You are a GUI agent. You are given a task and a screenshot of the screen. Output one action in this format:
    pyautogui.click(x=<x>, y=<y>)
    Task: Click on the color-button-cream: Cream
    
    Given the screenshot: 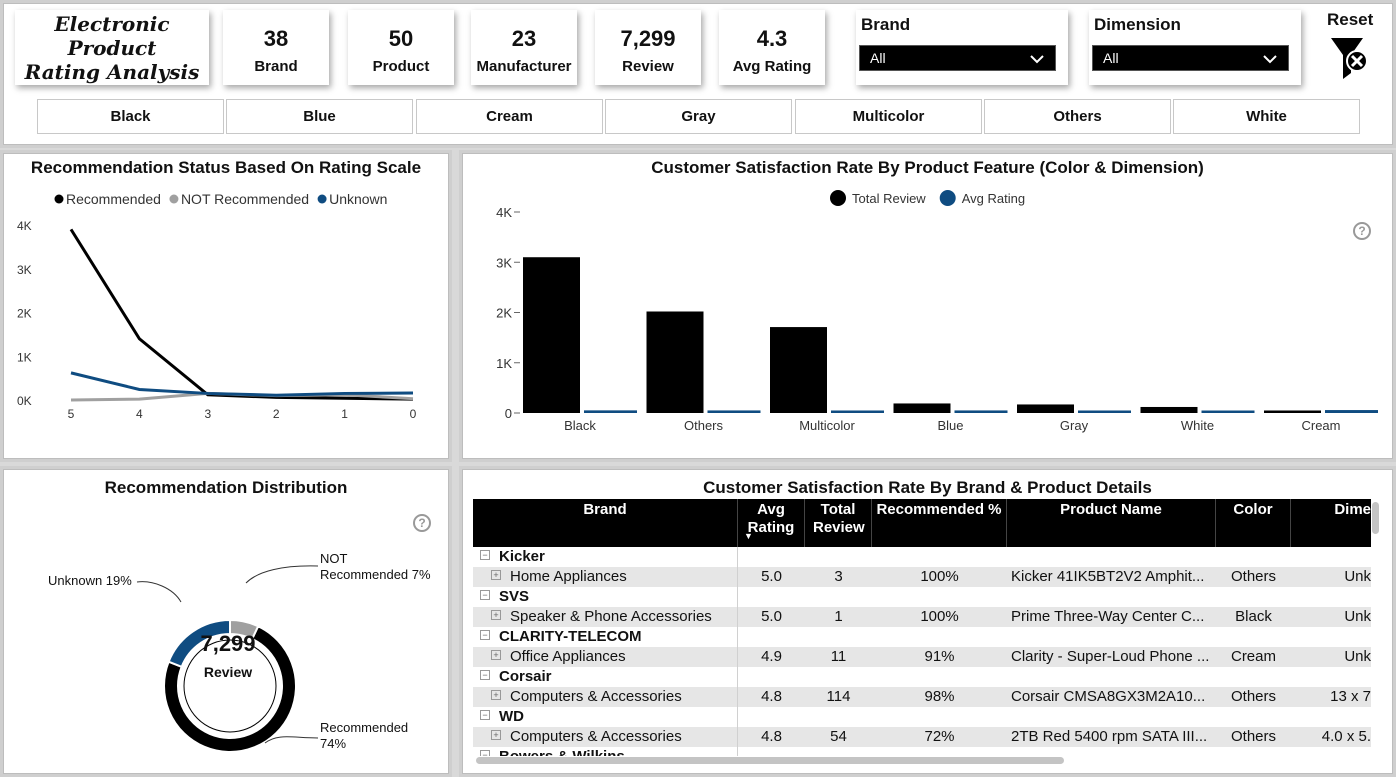 What is the action you would take?
    pyautogui.click(x=509, y=116)
    